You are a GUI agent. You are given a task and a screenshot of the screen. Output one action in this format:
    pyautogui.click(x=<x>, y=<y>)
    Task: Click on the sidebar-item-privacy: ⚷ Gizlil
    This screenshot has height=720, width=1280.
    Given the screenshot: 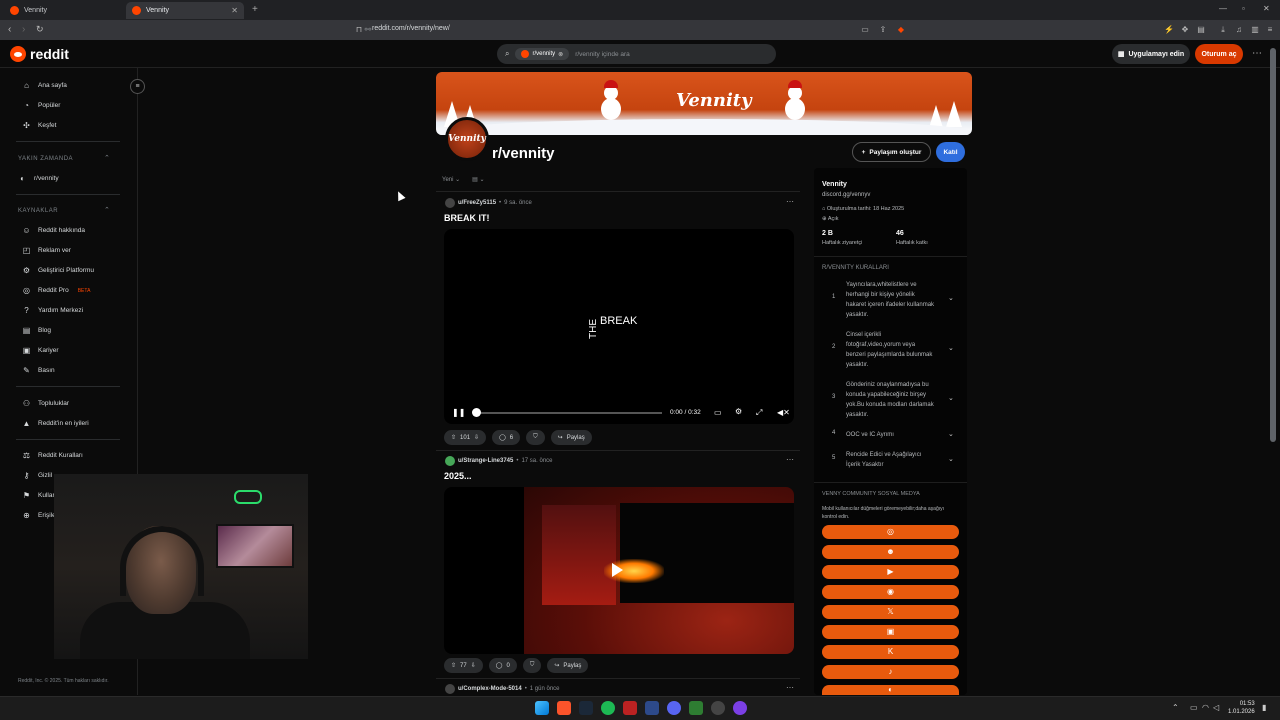 What is the action you would take?
    pyautogui.click(x=37, y=475)
    